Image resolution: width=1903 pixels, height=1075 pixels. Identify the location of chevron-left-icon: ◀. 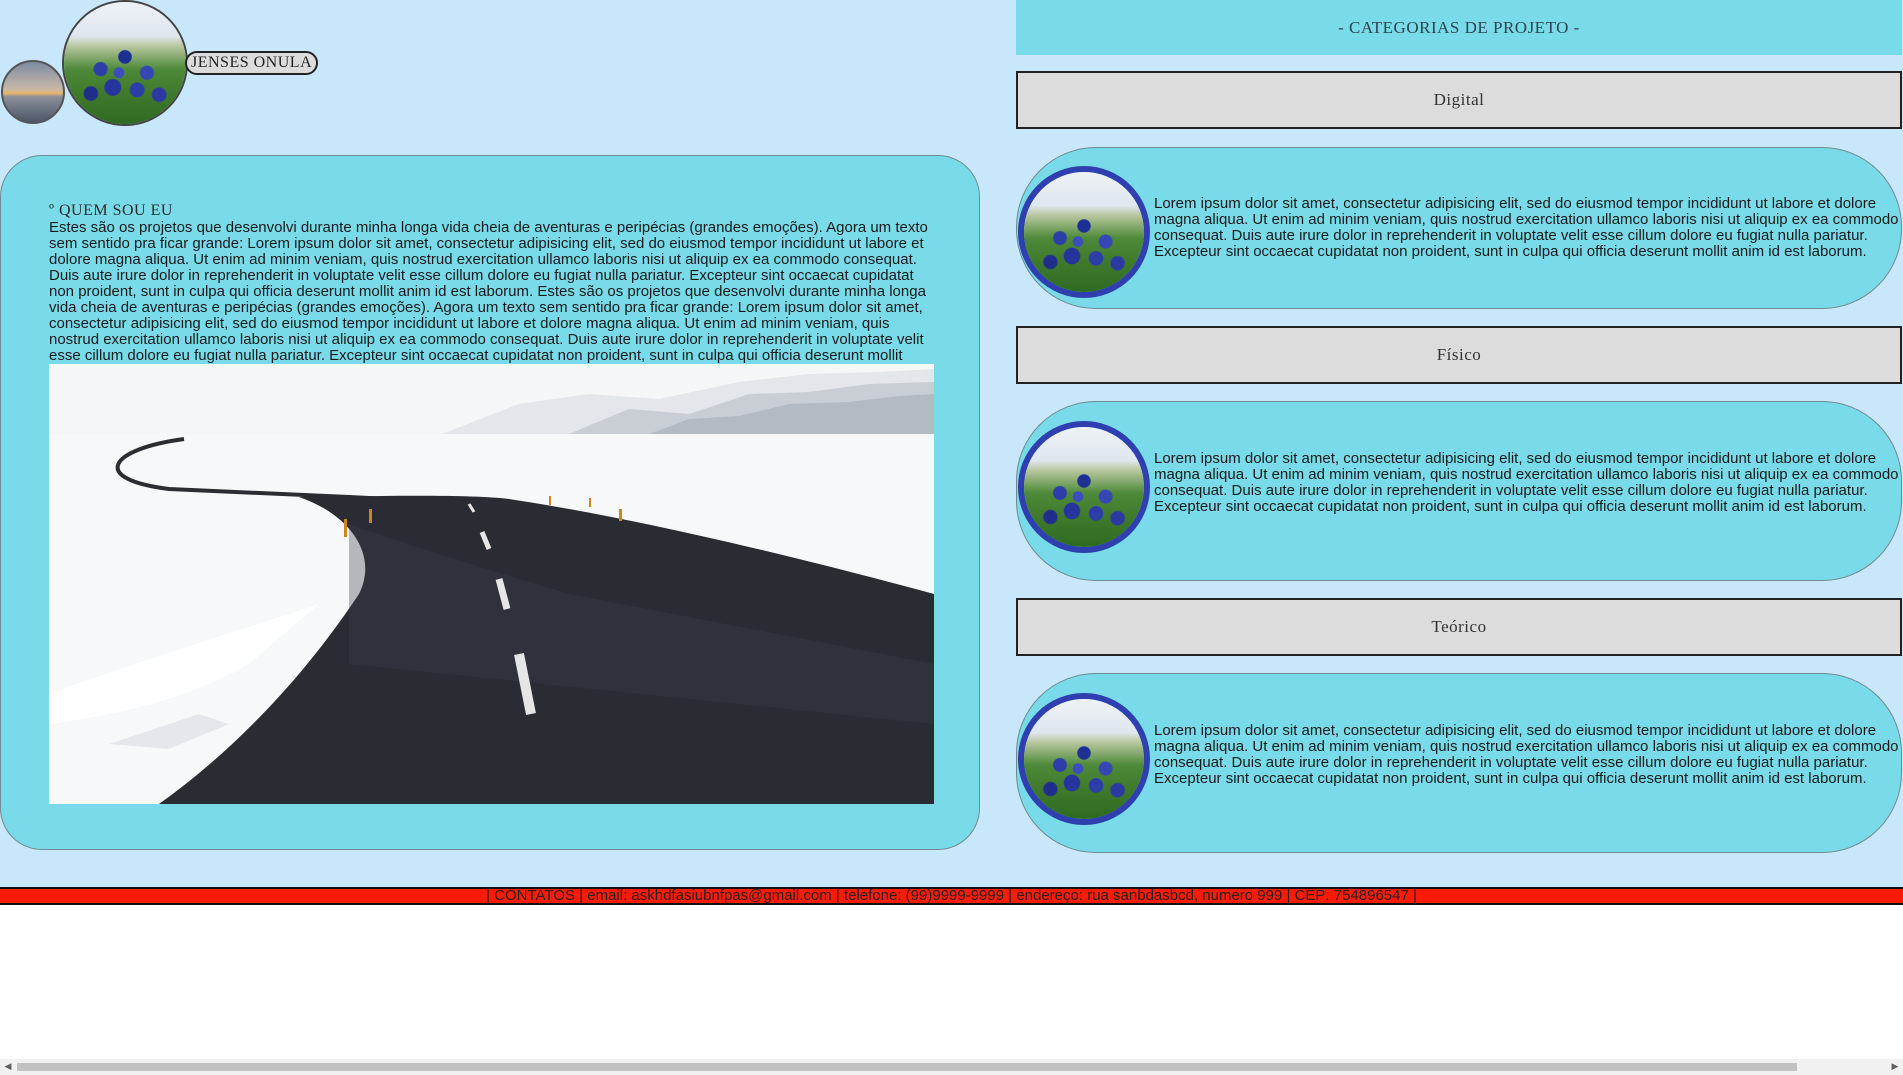
(8, 1067).